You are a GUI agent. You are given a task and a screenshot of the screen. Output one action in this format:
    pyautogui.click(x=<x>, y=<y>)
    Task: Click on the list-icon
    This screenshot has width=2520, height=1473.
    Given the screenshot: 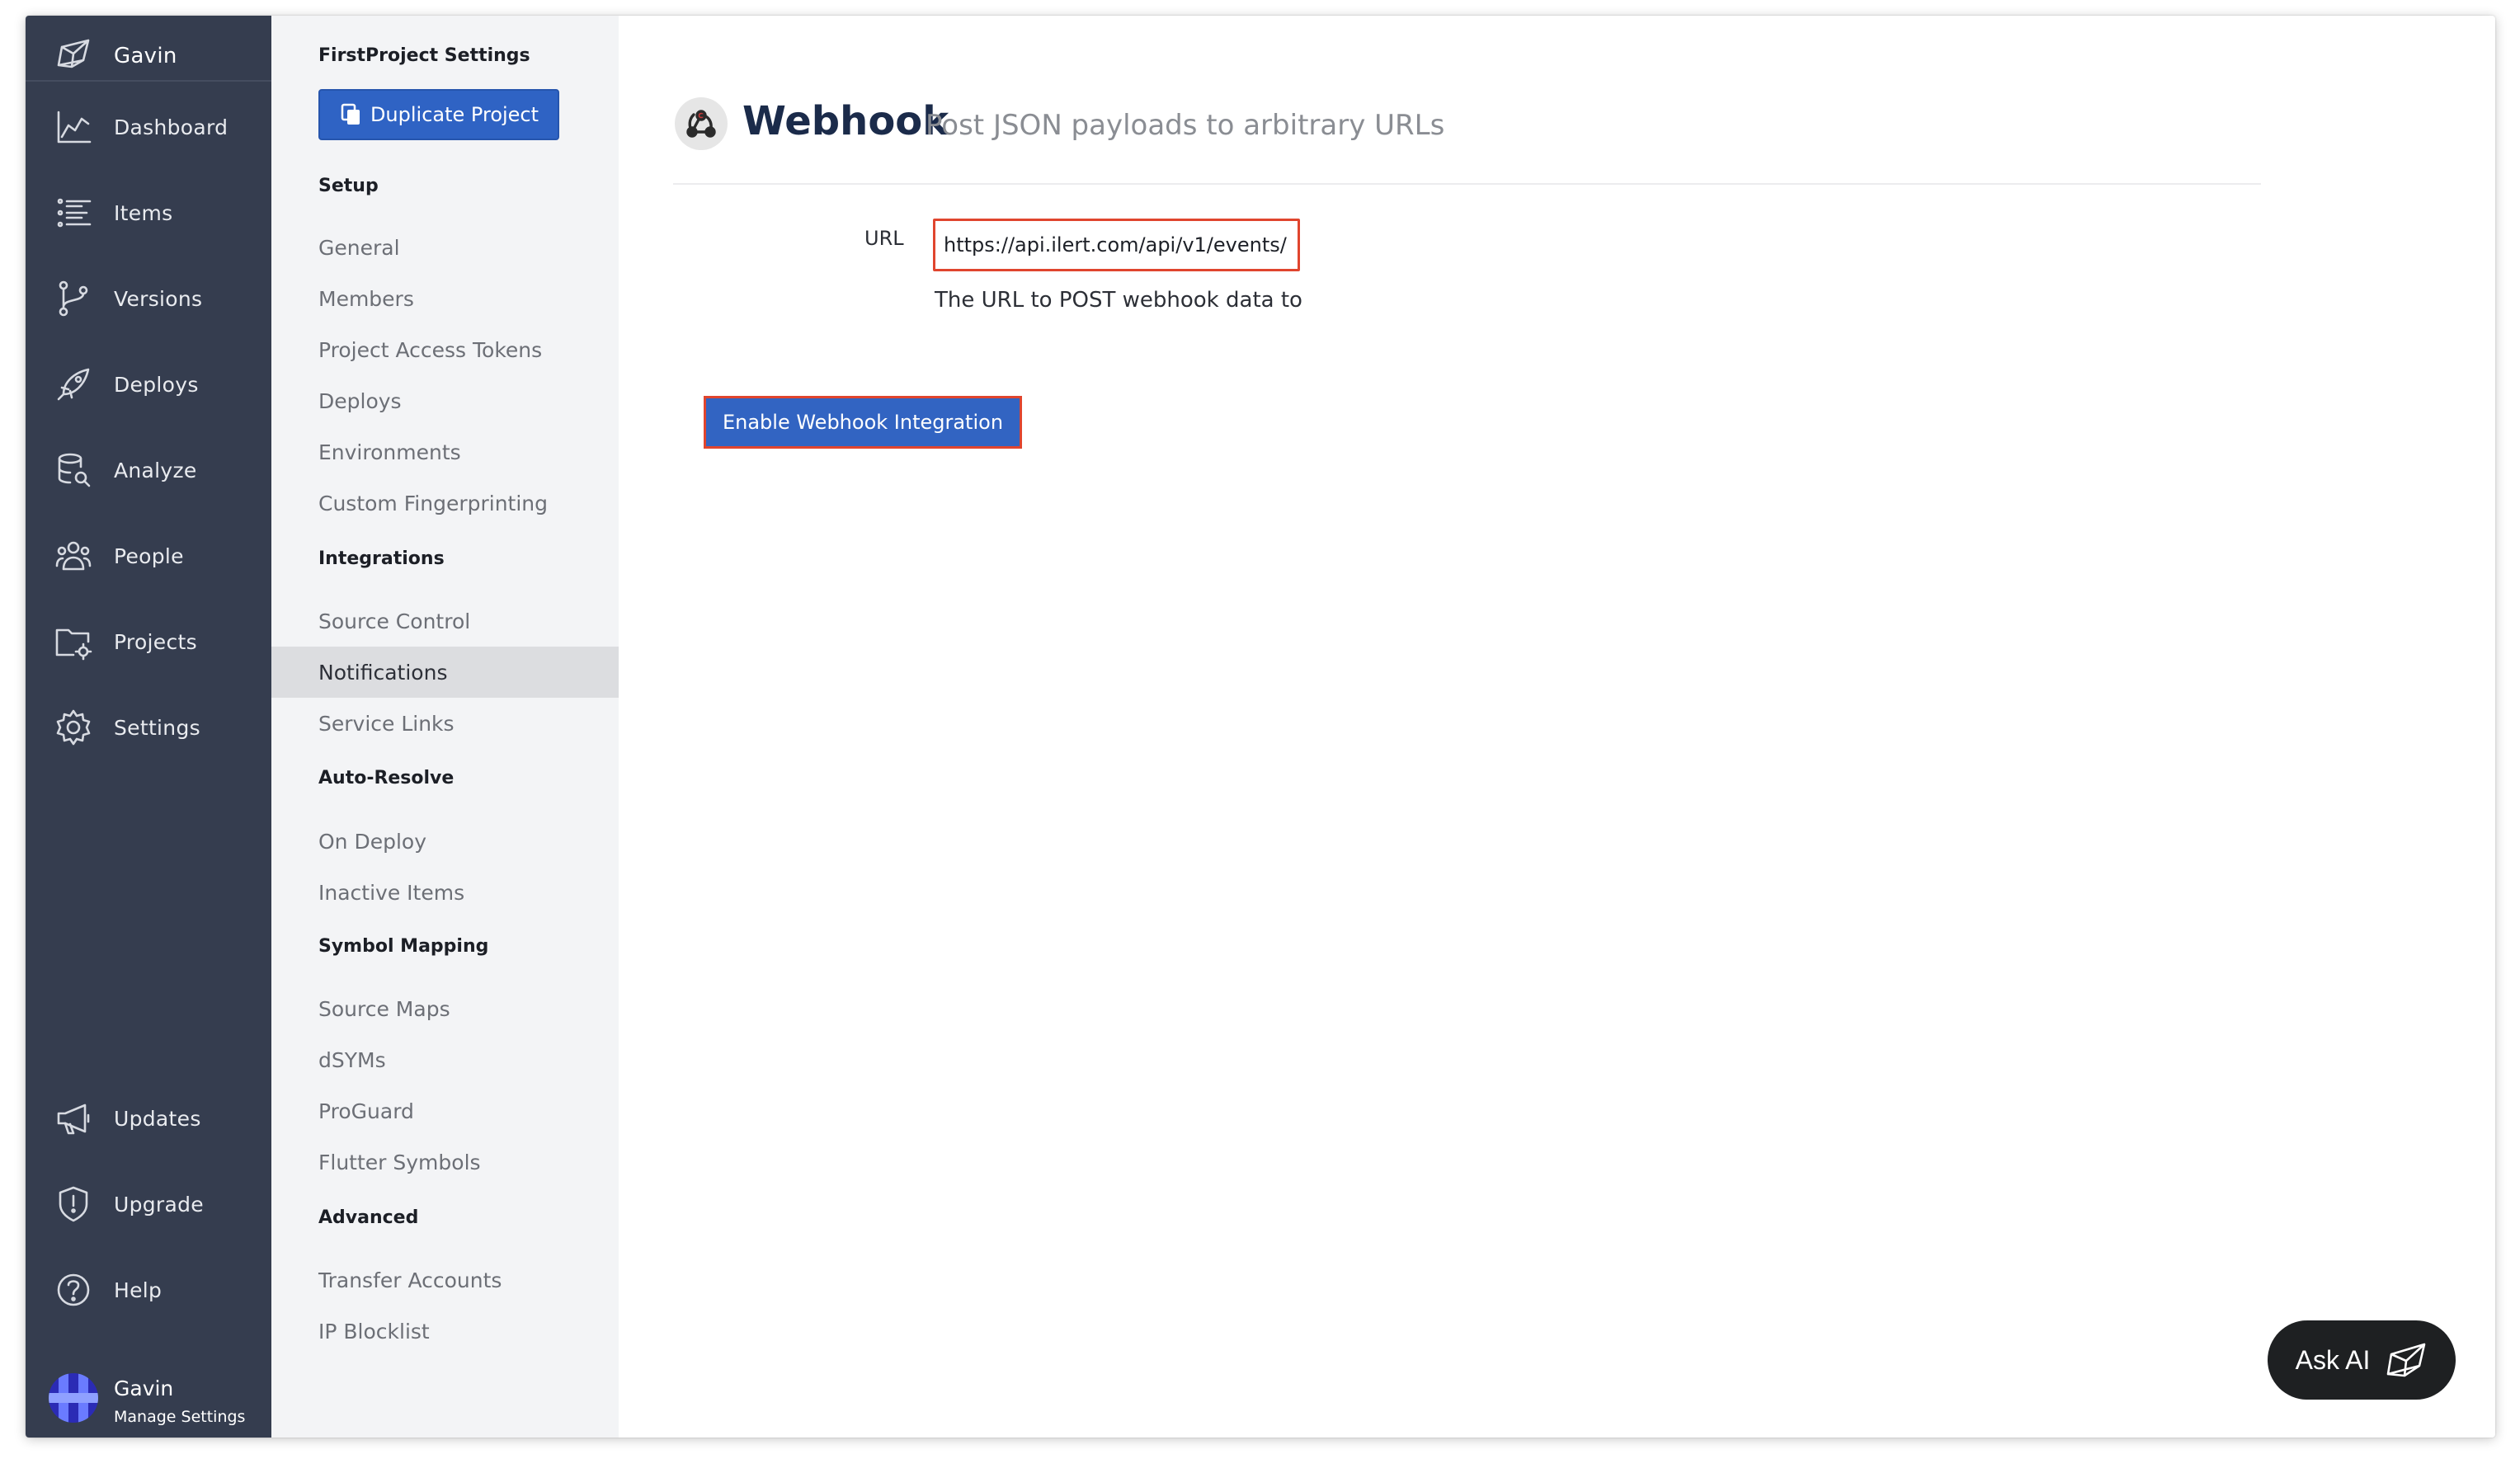 What is the action you would take?
    pyautogui.click(x=73, y=213)
    